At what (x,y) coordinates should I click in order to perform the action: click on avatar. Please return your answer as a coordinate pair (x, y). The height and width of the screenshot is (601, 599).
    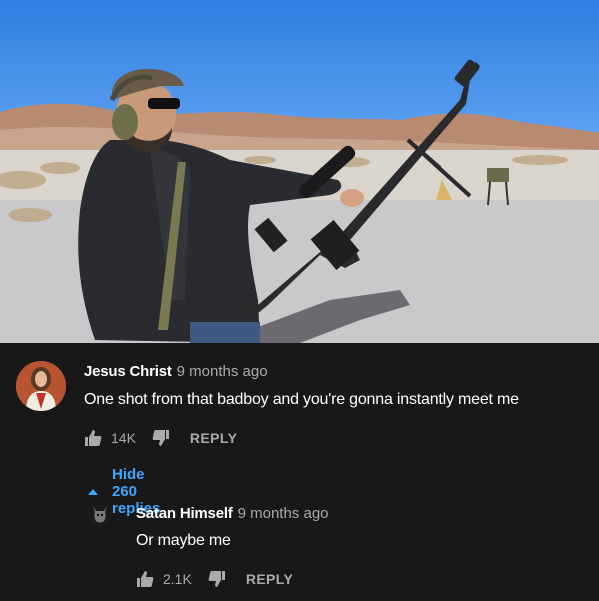
    Looking at the image, I should click on (41, 386).